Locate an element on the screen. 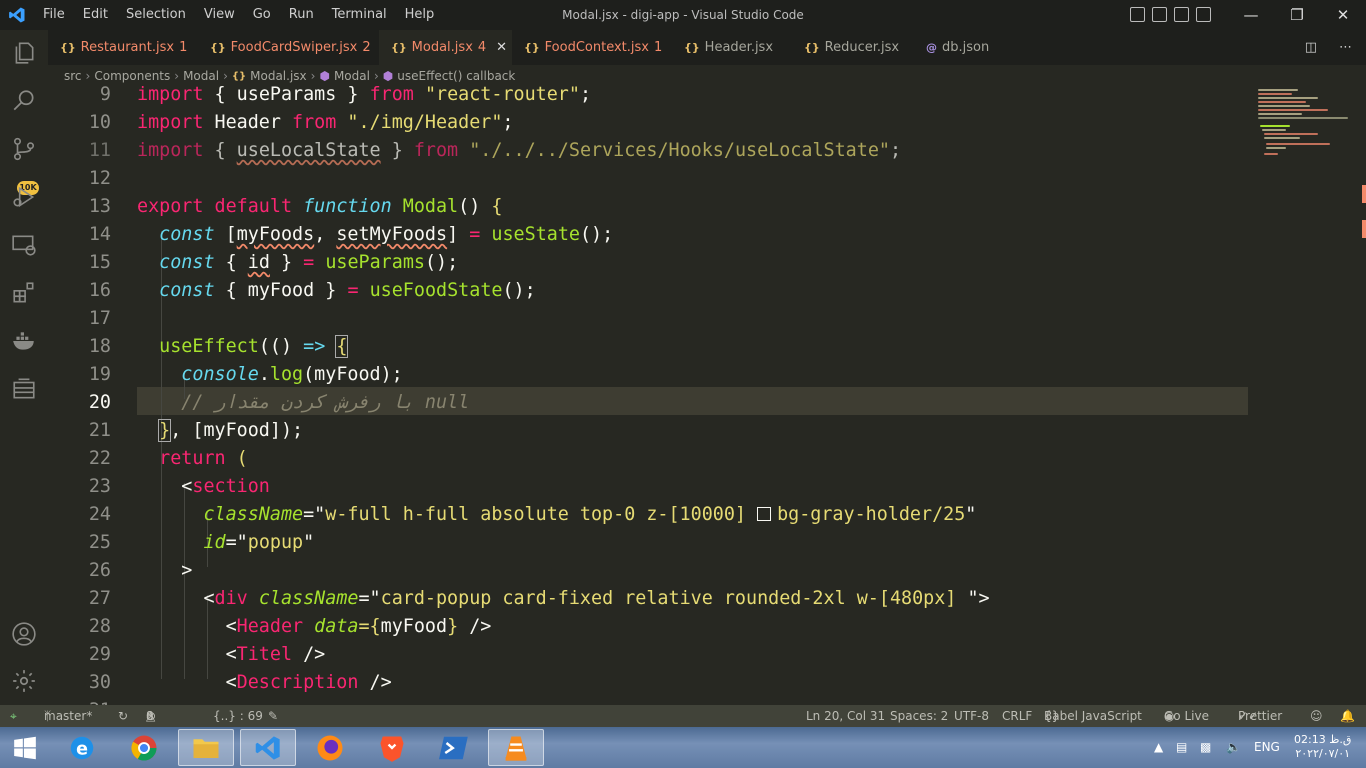 The image size is (1366, 768). line-number: 27 is located at coordinates (99, 598).